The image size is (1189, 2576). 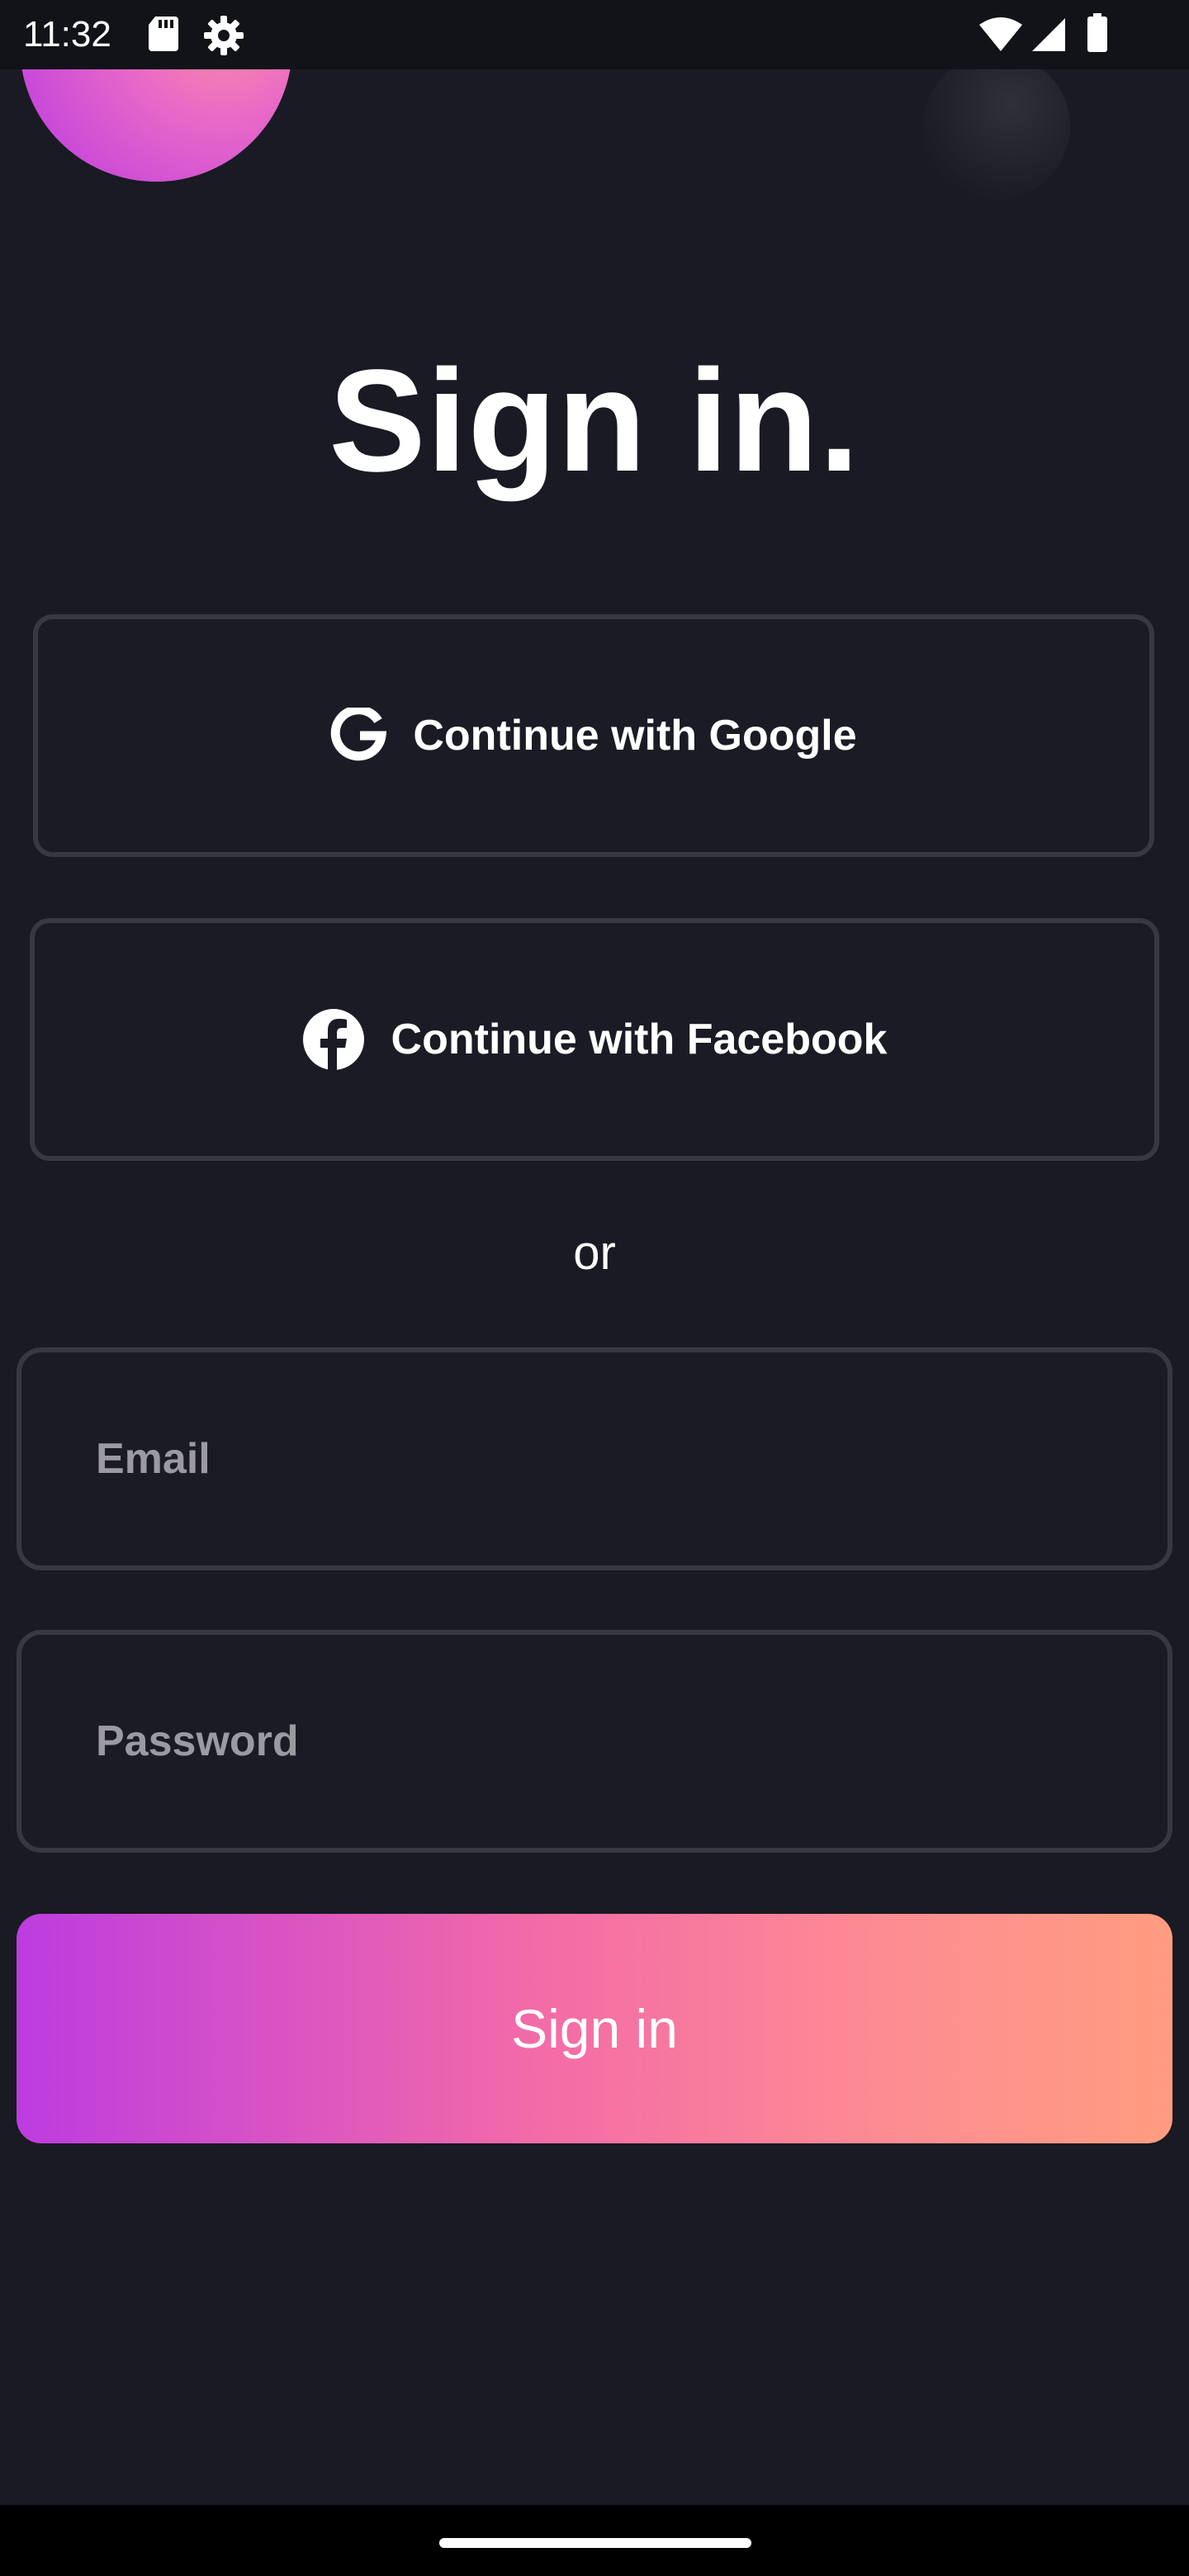 What do you see at coordinates (594, 1253) in the screenshot?
I see `or-divider: or` at bounding box center [594, 1253].